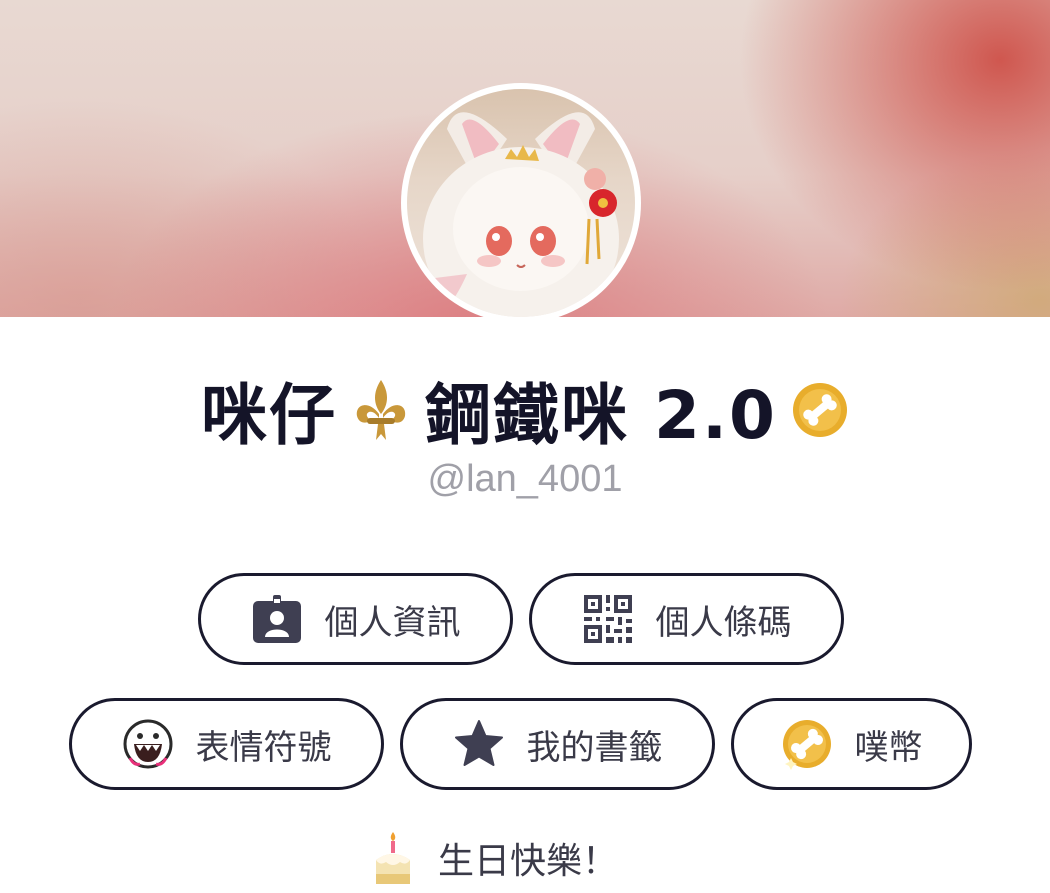  Describe the element at coordinates (528, 861) in the screenshot. I see `birthday-text: 生日快樂！` at that location.